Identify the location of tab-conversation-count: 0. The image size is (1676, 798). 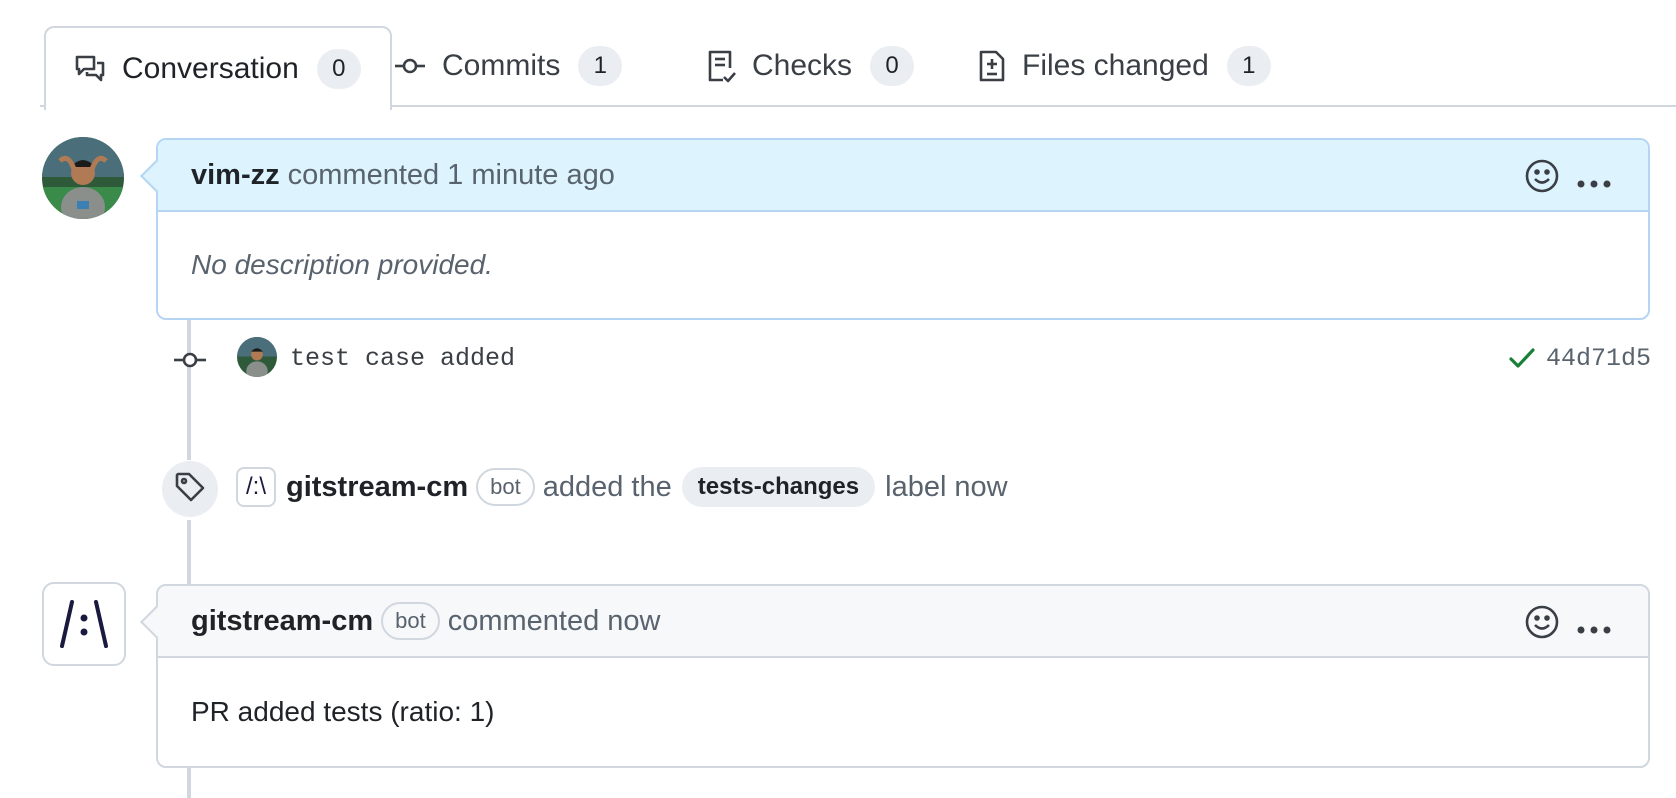
(338, 69).